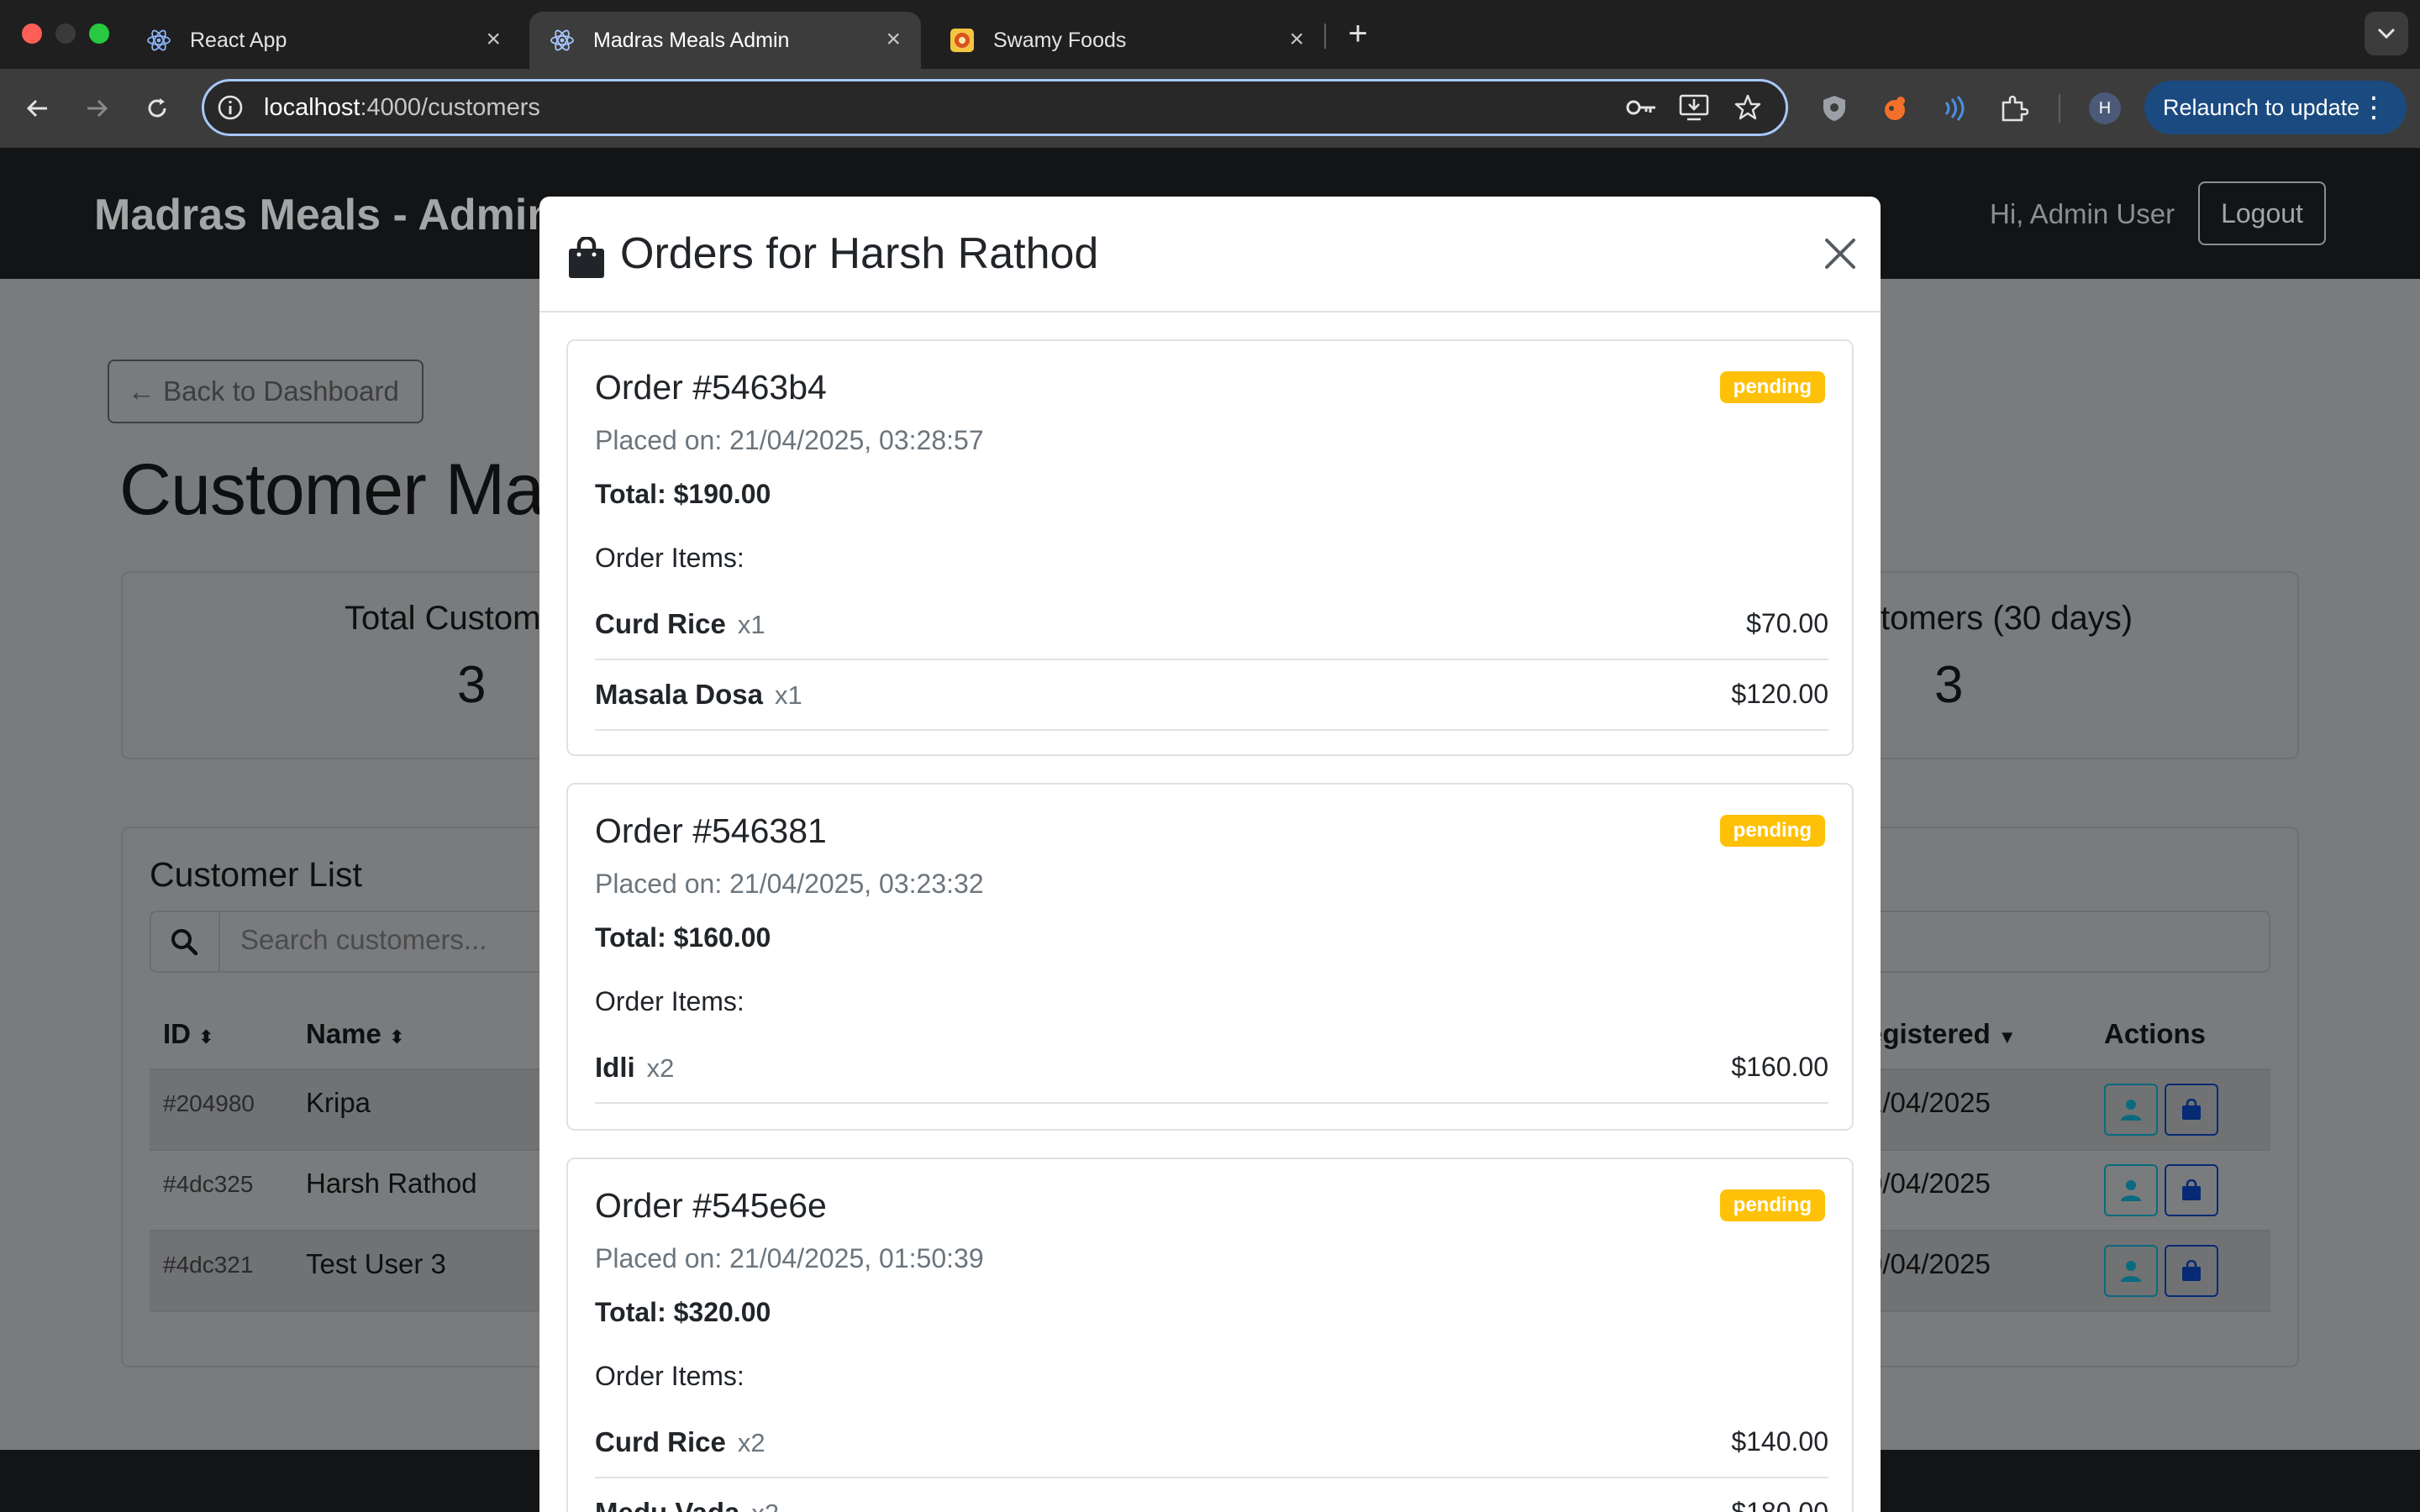 This screenshot has height=1512, width=2420. I want to click on shield-extension-icon, so click(1834, 108).